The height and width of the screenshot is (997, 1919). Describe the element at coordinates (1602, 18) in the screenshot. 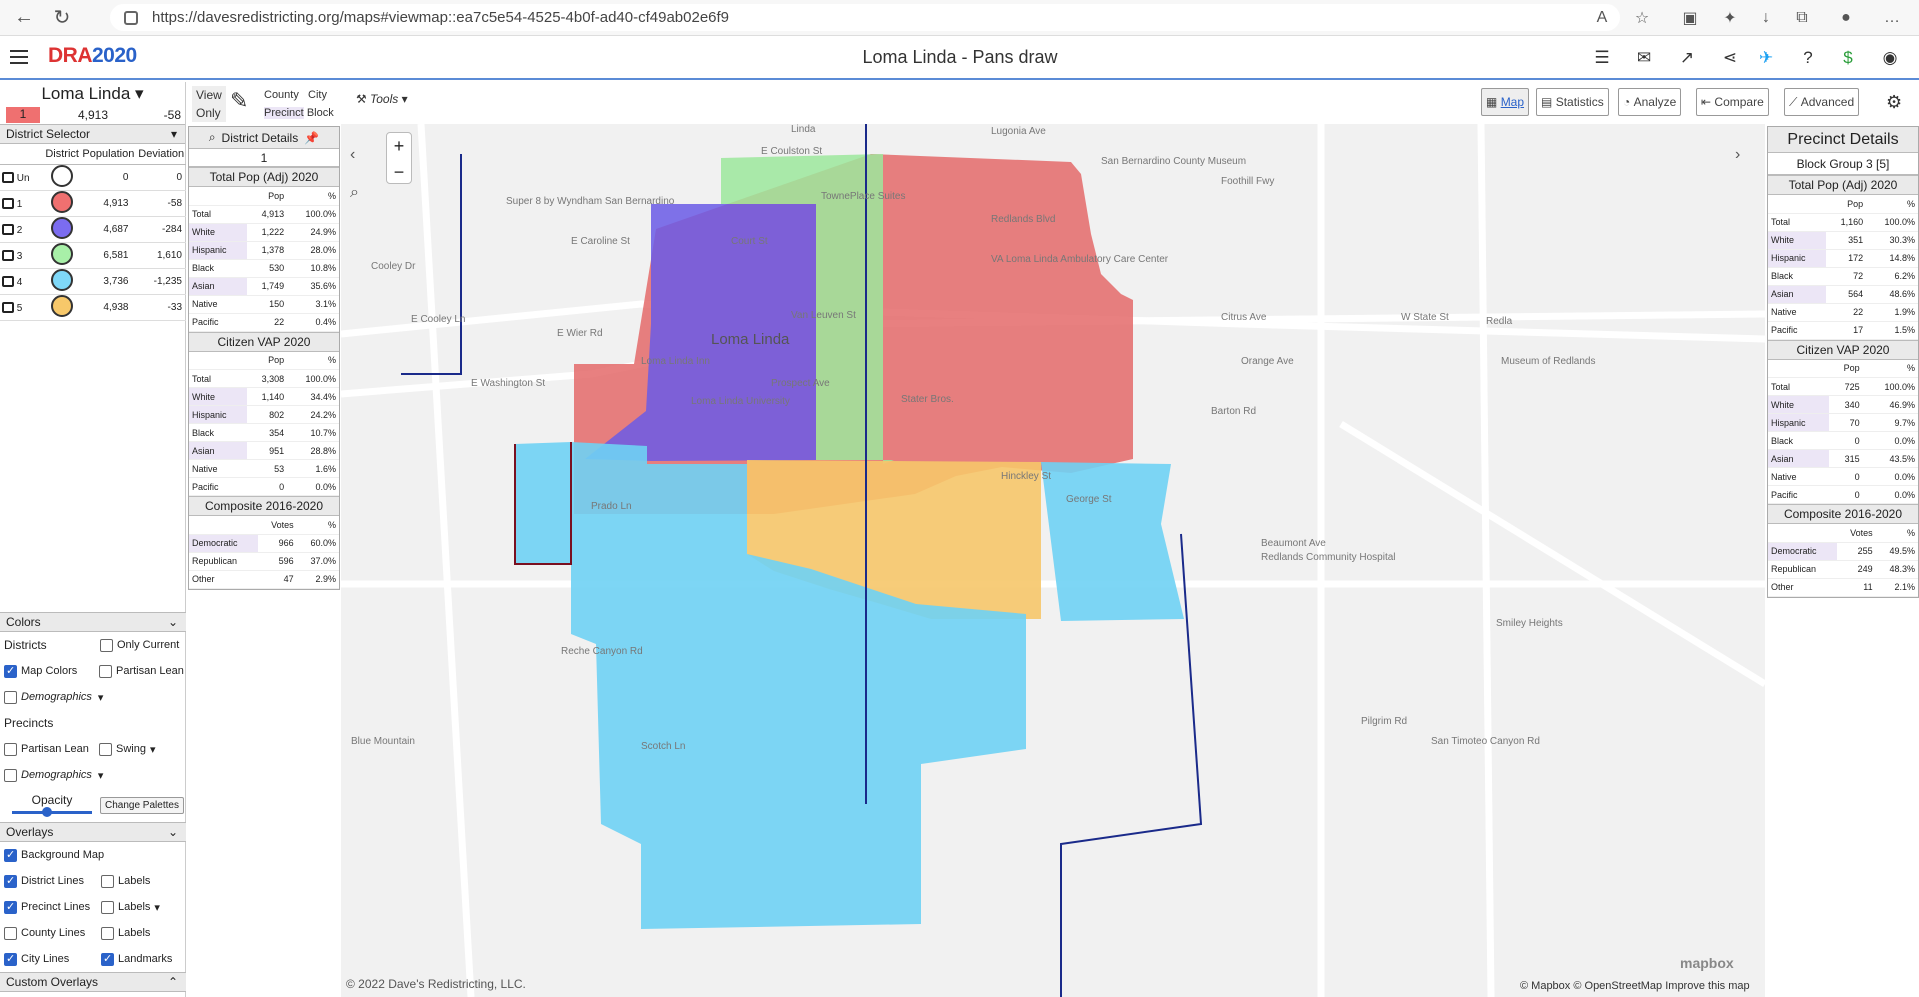

I see `read-aloud-icon: A` at that location.